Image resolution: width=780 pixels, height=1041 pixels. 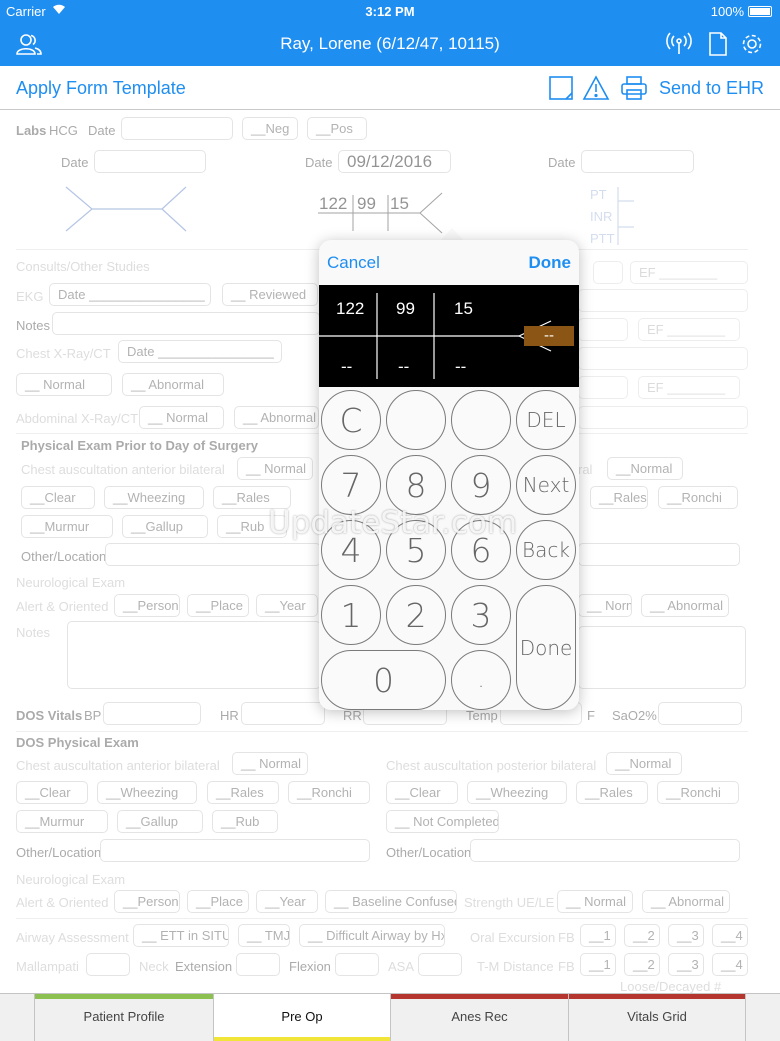 What do you see at coordinates (270, 763) in the screenshot?
I see `dos-ant-normal-checkbox: __ Normal` at bounding box center [270, 763].